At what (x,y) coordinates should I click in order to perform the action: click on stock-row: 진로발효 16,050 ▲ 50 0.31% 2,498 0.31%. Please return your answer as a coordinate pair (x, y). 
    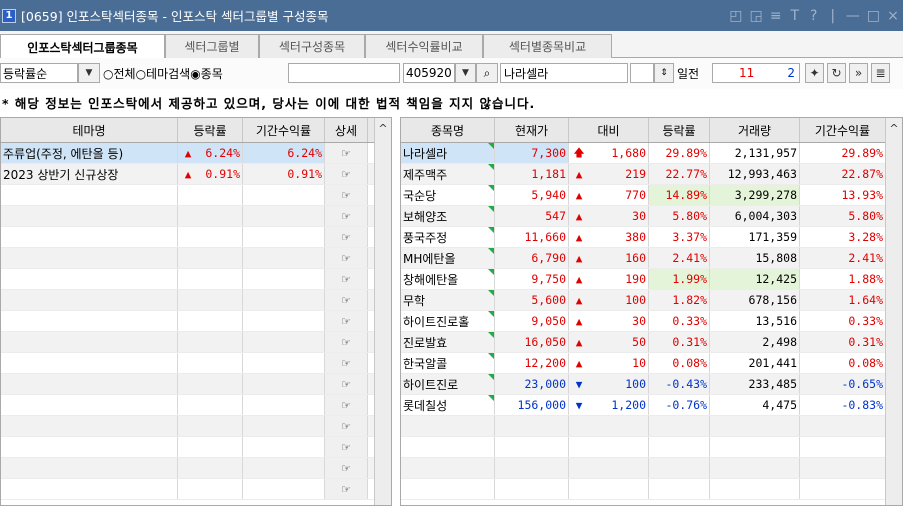
    Looking at the image, I should click on (651, 342).